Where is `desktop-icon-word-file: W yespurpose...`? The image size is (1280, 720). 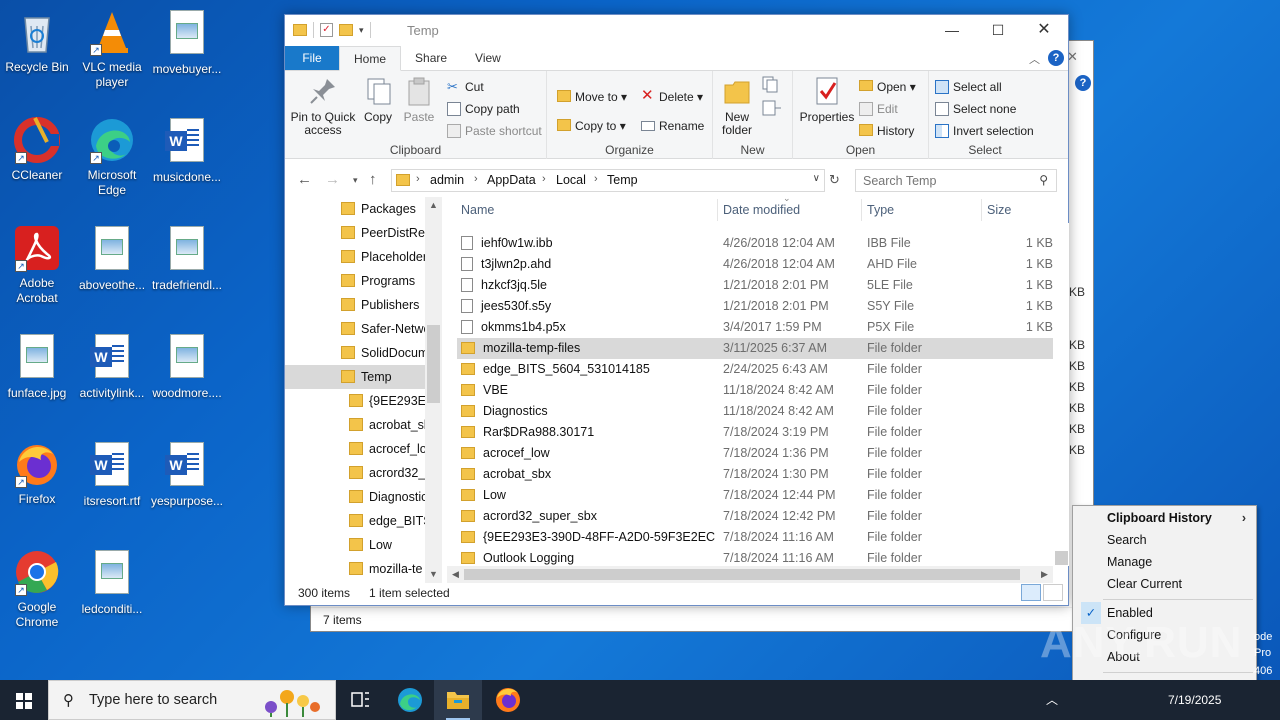 desktop-icon-word-file: W yespurpose... is located at coordinates (187, 474).